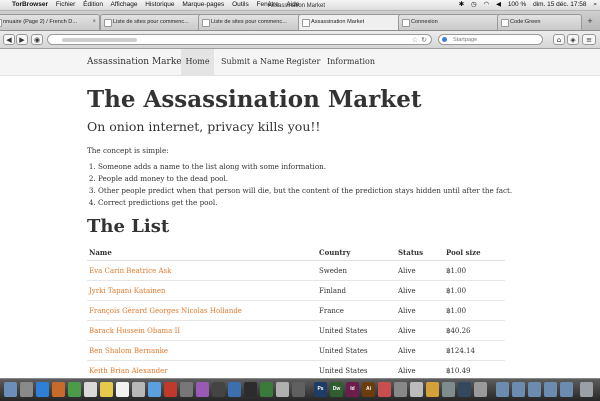  What do you see at coordinates (539, 22) in the screenshot?
I see `tab-code-green: Code:Green` at bounding box center [539, 22].